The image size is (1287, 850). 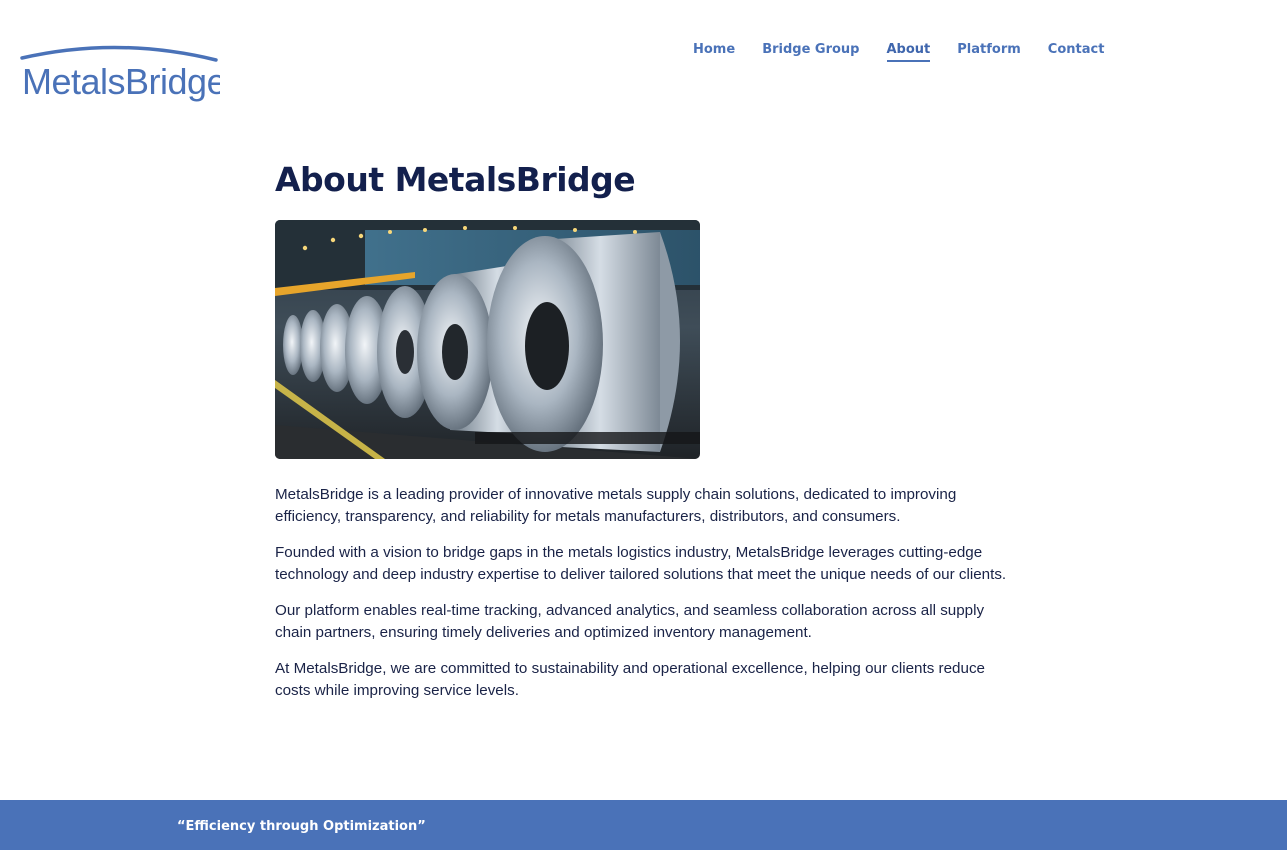 I want to click on tagline-band: “Efficiency through Optimization”, so click(x=643, y=825).